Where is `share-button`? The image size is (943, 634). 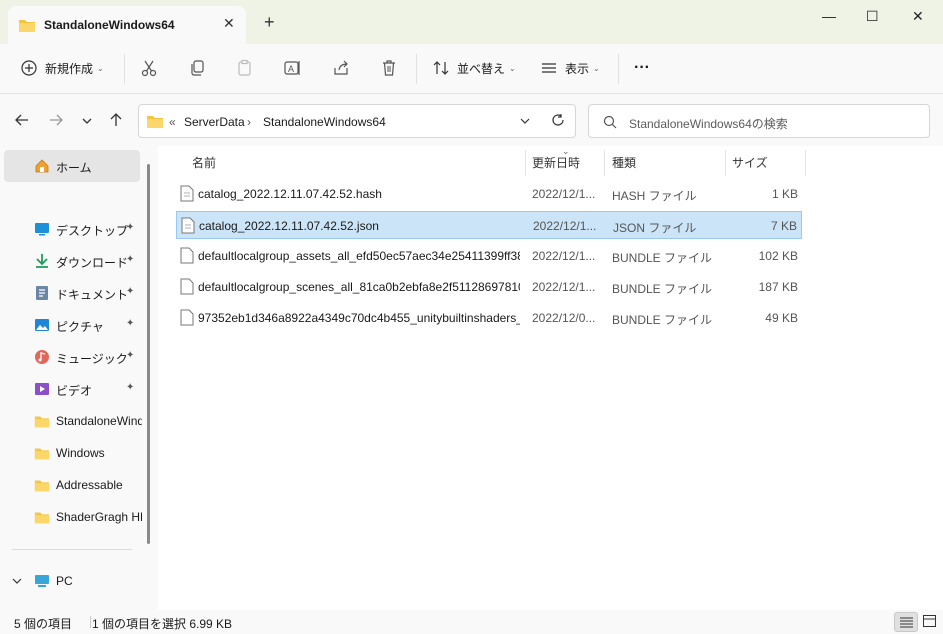
share-button is located at coordinates (341, 68).